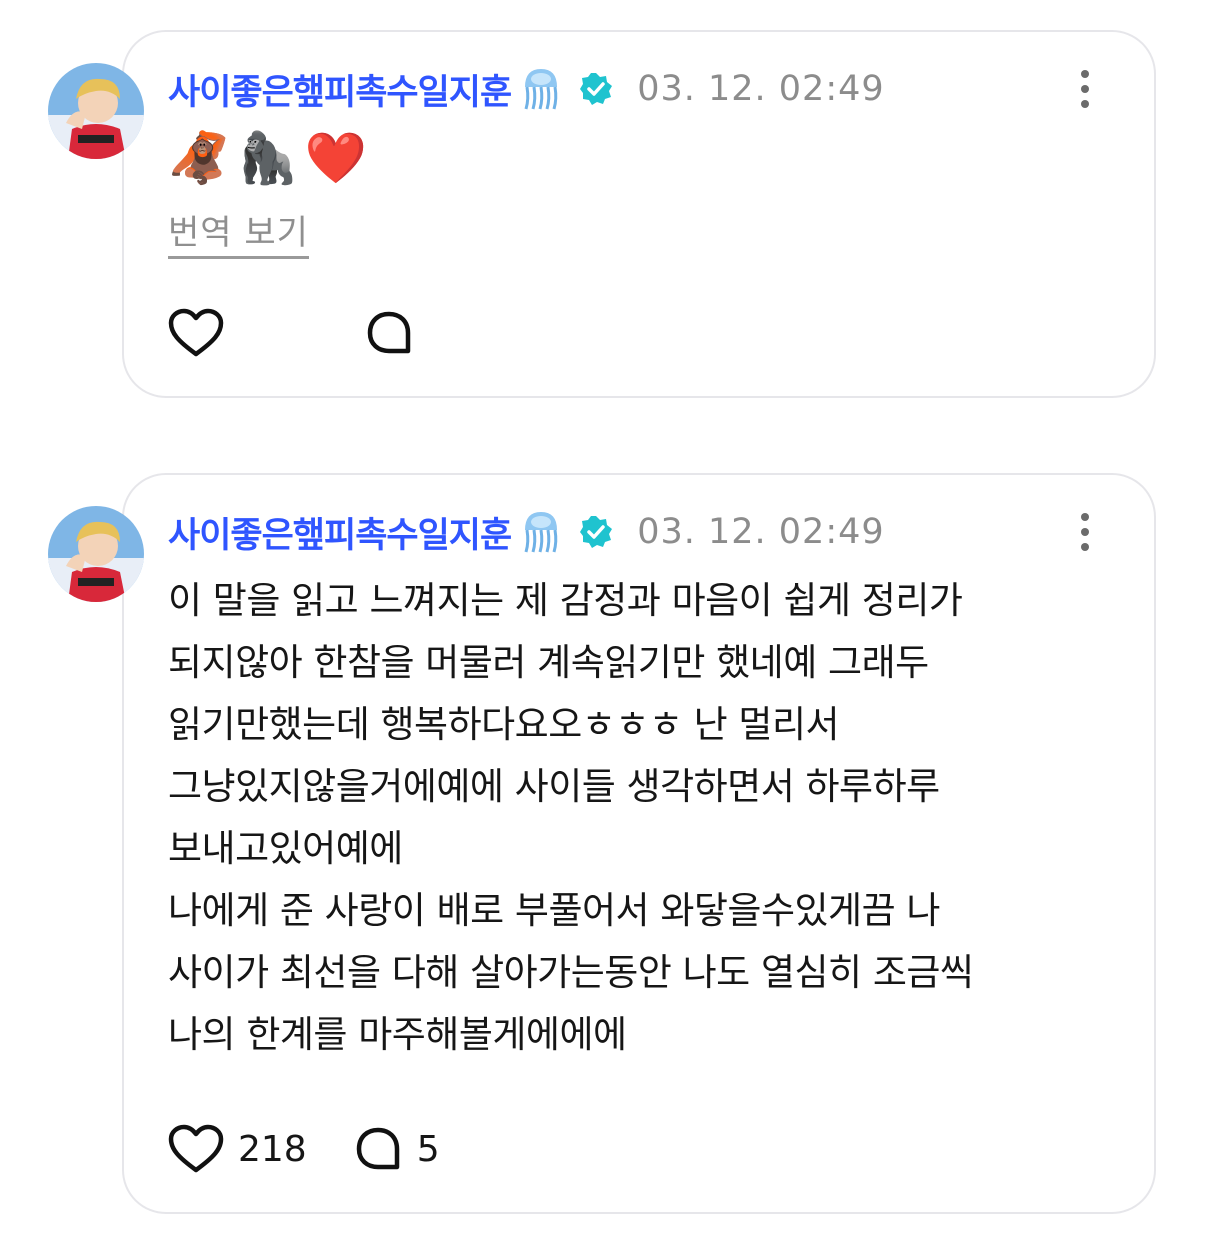 Image resolution: width=1205 pixels, height=1237 pixels. What do you see at coordinates (554, 786) in the screenshot?
I see `post-body-line: 그냥있지않을거에예에 사이들 생각하면서 하루하루` at bounding box center [554, 786].